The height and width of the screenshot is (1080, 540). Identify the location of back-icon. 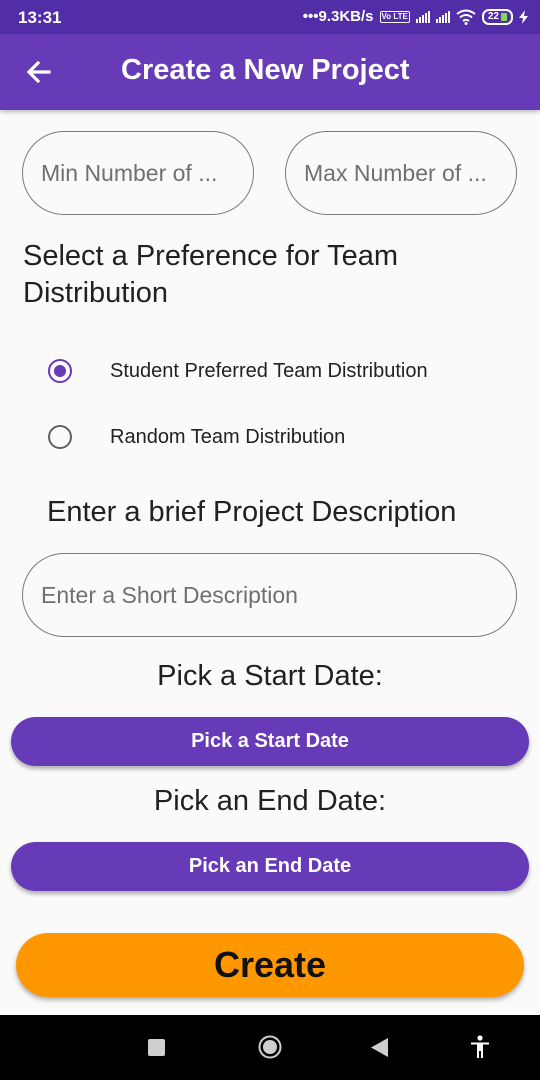
(379, 1047).